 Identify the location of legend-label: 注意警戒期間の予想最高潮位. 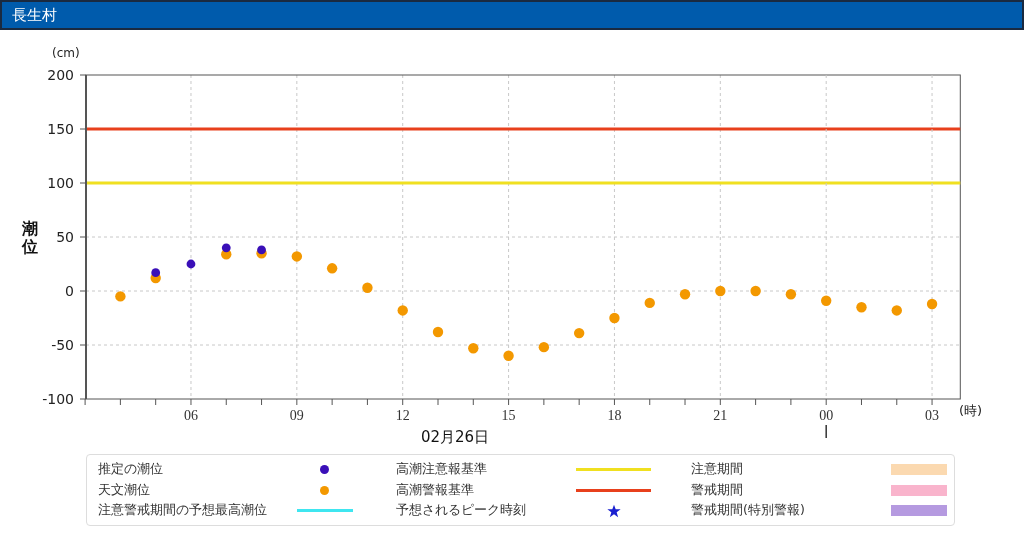
(183, 510).